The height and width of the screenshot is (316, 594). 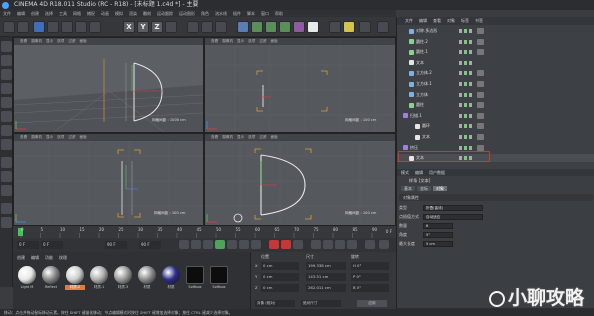 What do you see at coordinates (6, 60) in the screenshot?
I see `model-mode-icon` at bounding box center [6, 60].